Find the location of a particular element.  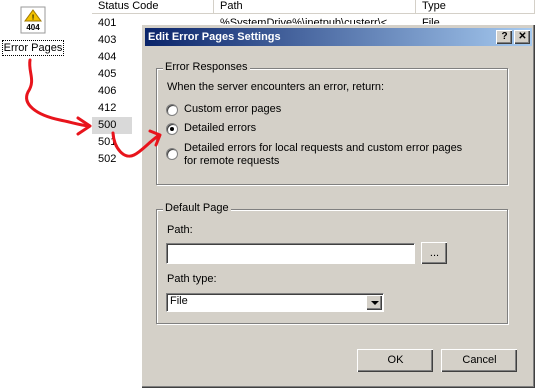

error-responses-legend: Error Responses is located at coordinates (206, 67).